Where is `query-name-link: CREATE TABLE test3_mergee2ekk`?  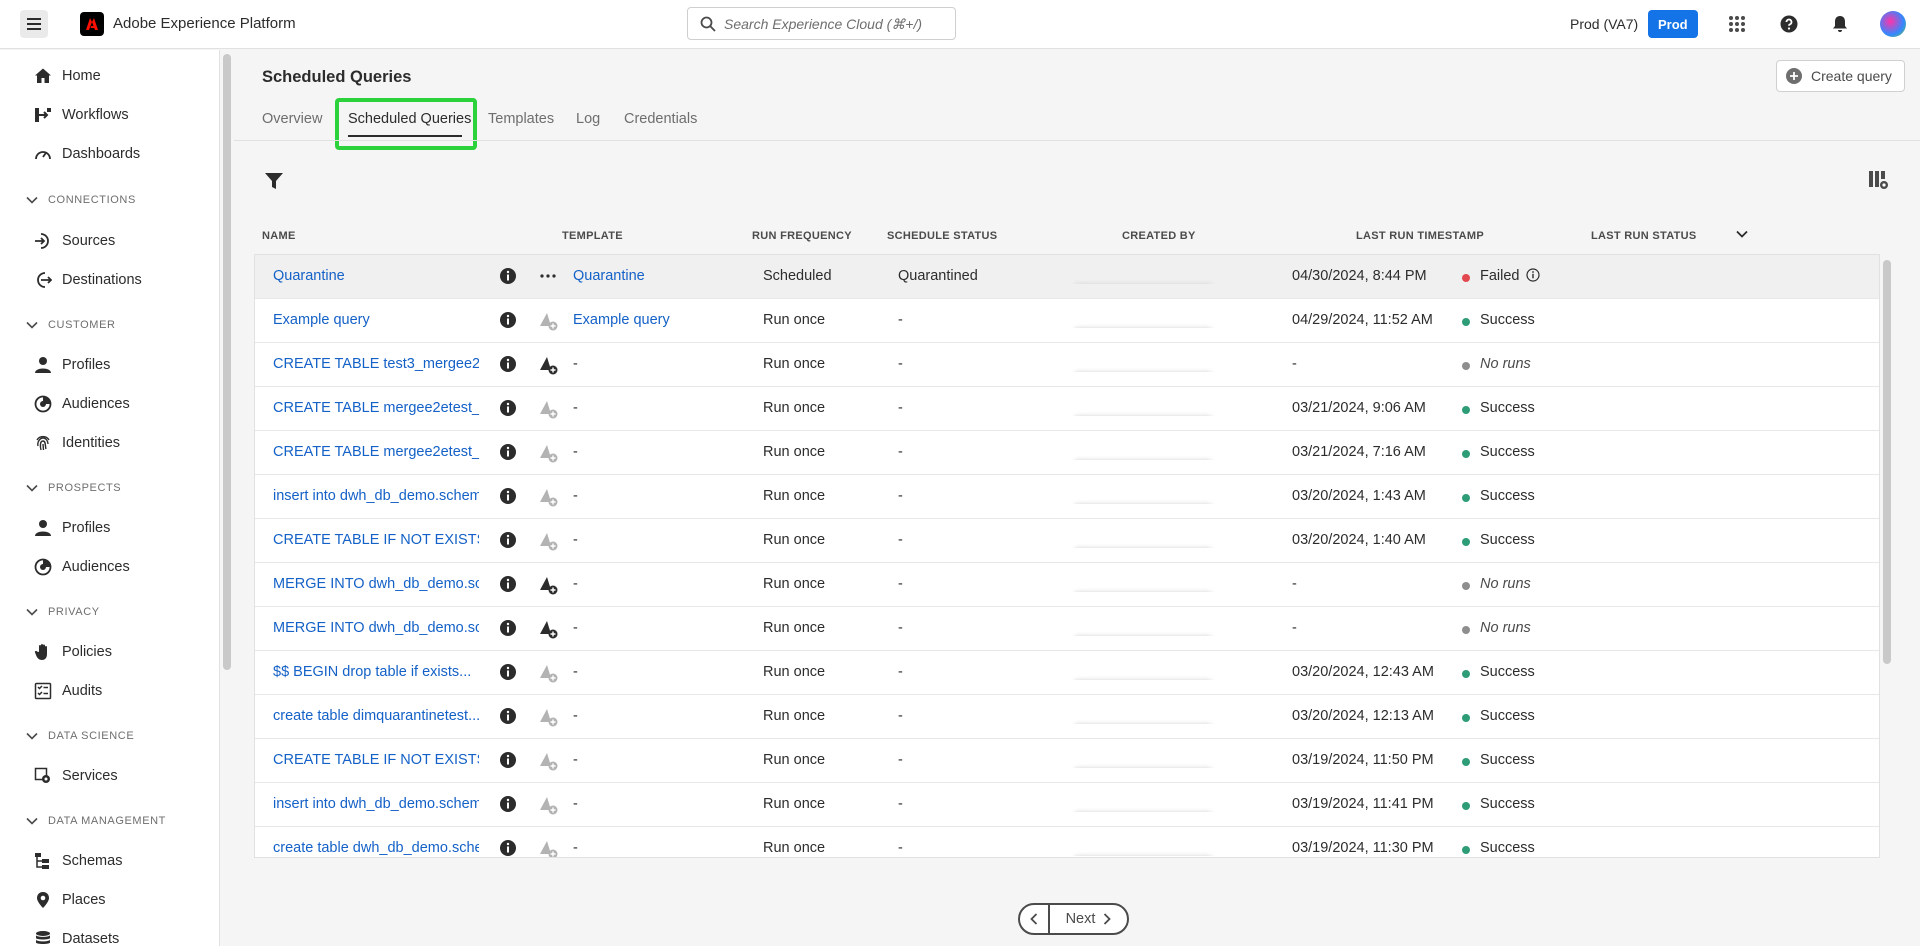
query-name-link: CREATE TABLE test3_mergee2ekk is located at coordinates (376, 364).